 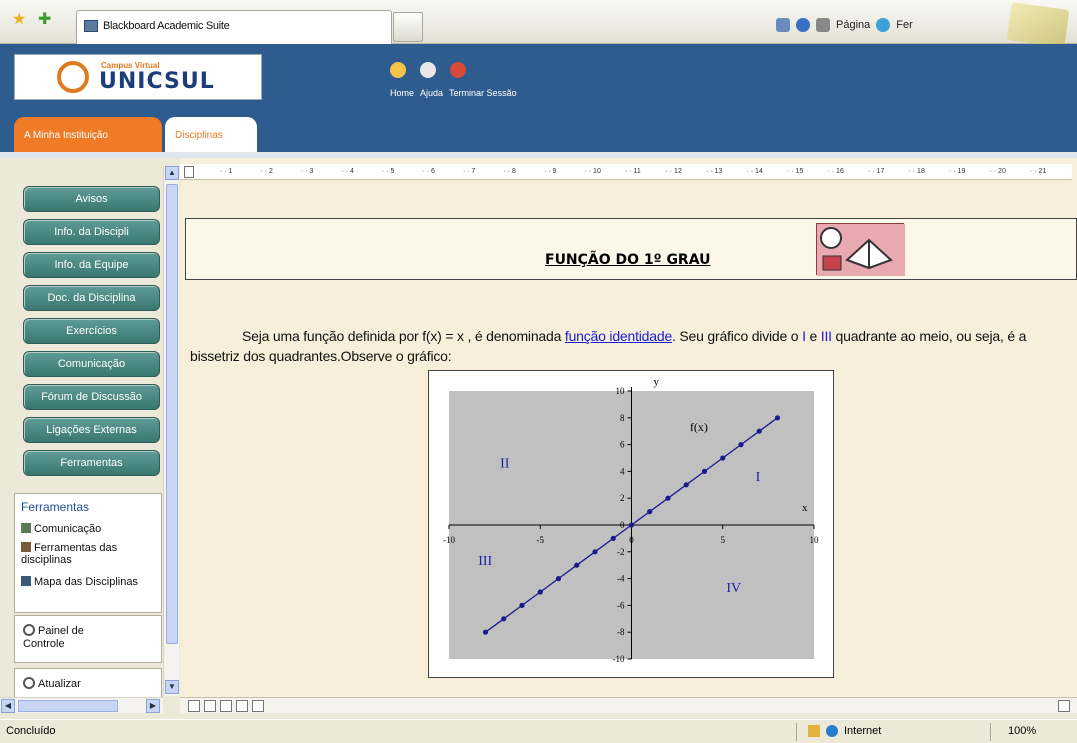 What do you see at coordinates (91, 232) in the screenshot?
I see `nav-course-info: Info. da Discipli` at bounding box center [91, 232].